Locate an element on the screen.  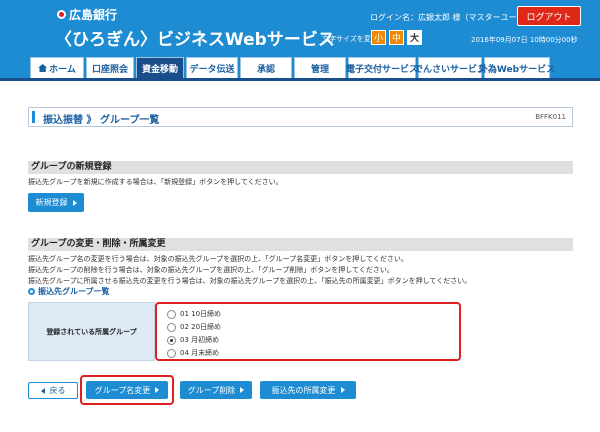
logout-button: ログアウト is located at coordinates (549, 16).